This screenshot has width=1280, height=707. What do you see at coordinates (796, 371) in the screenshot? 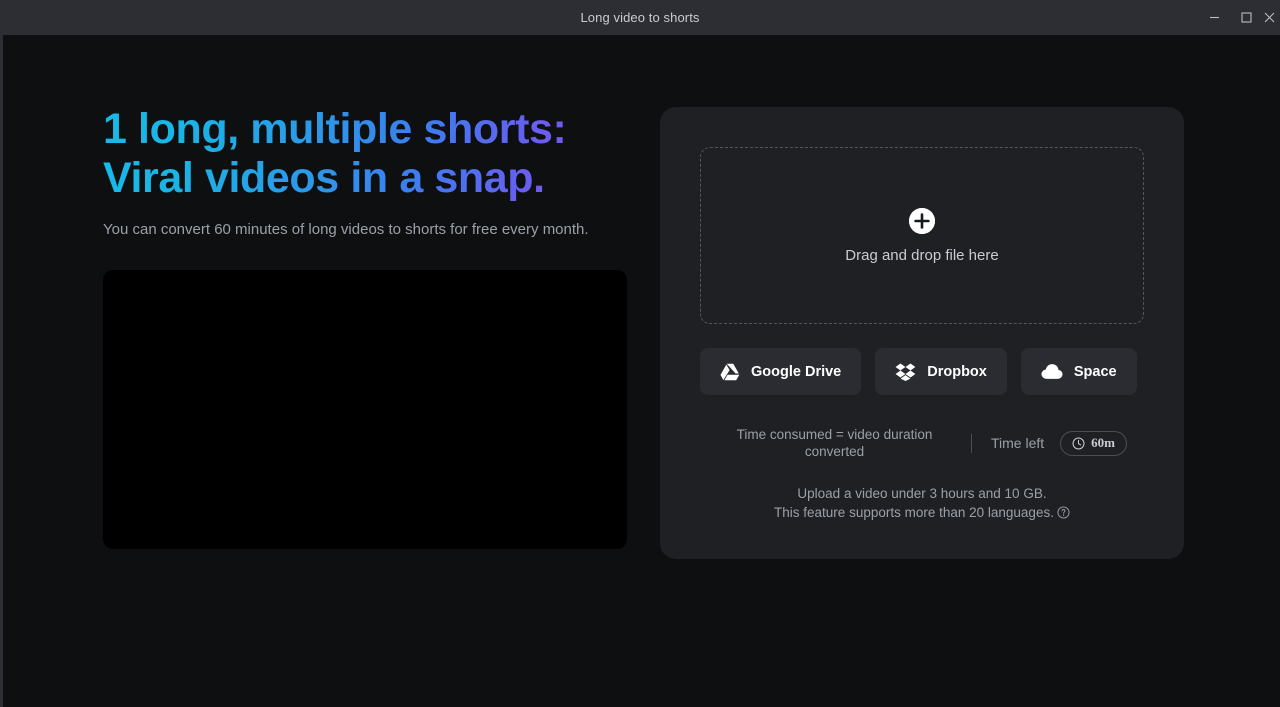
I see `google-drive-label: Google Drive` at bounding box center [796, 371].